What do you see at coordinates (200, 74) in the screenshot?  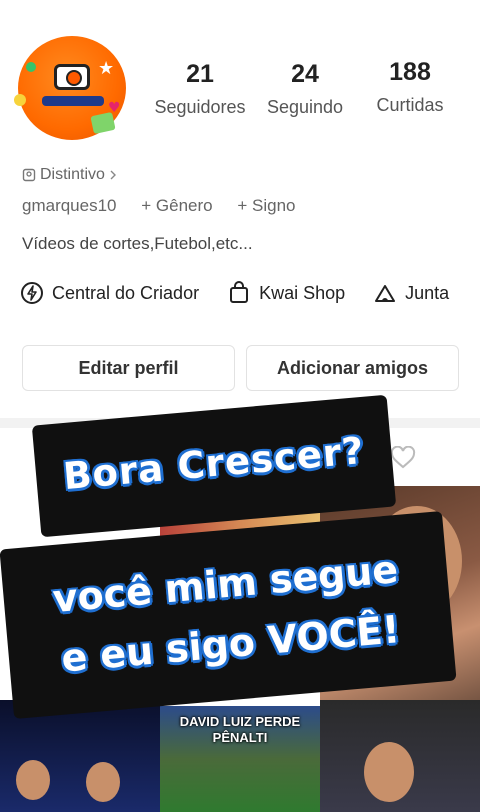 I see `stat-followers-value: 21` at bounding box center [200, 74].